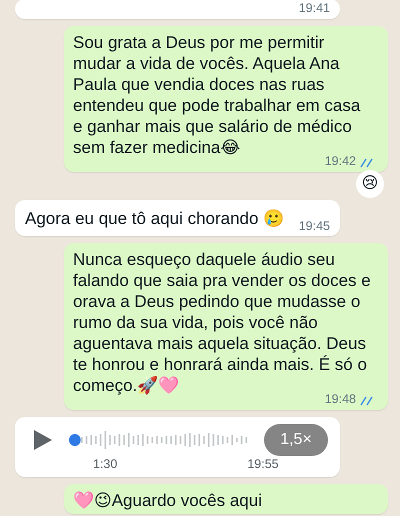 The image size is (400, 516). What do you see at coordinates (168, 500) in the screenshot?
I see `message-text: 🩷😉Aguardo vocês aqui` at bounding box center [168, 500].